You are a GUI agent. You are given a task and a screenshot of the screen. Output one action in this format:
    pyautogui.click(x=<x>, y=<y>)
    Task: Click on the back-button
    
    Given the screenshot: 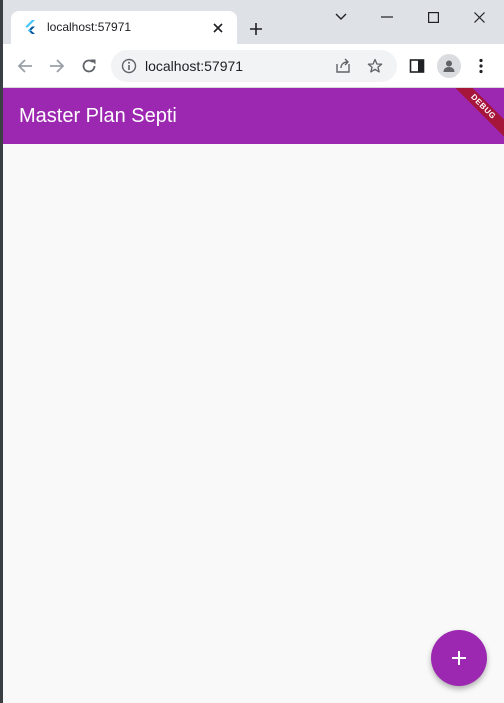 What is the action you would take?
    pyautogui.click(x=25, y=66)
    